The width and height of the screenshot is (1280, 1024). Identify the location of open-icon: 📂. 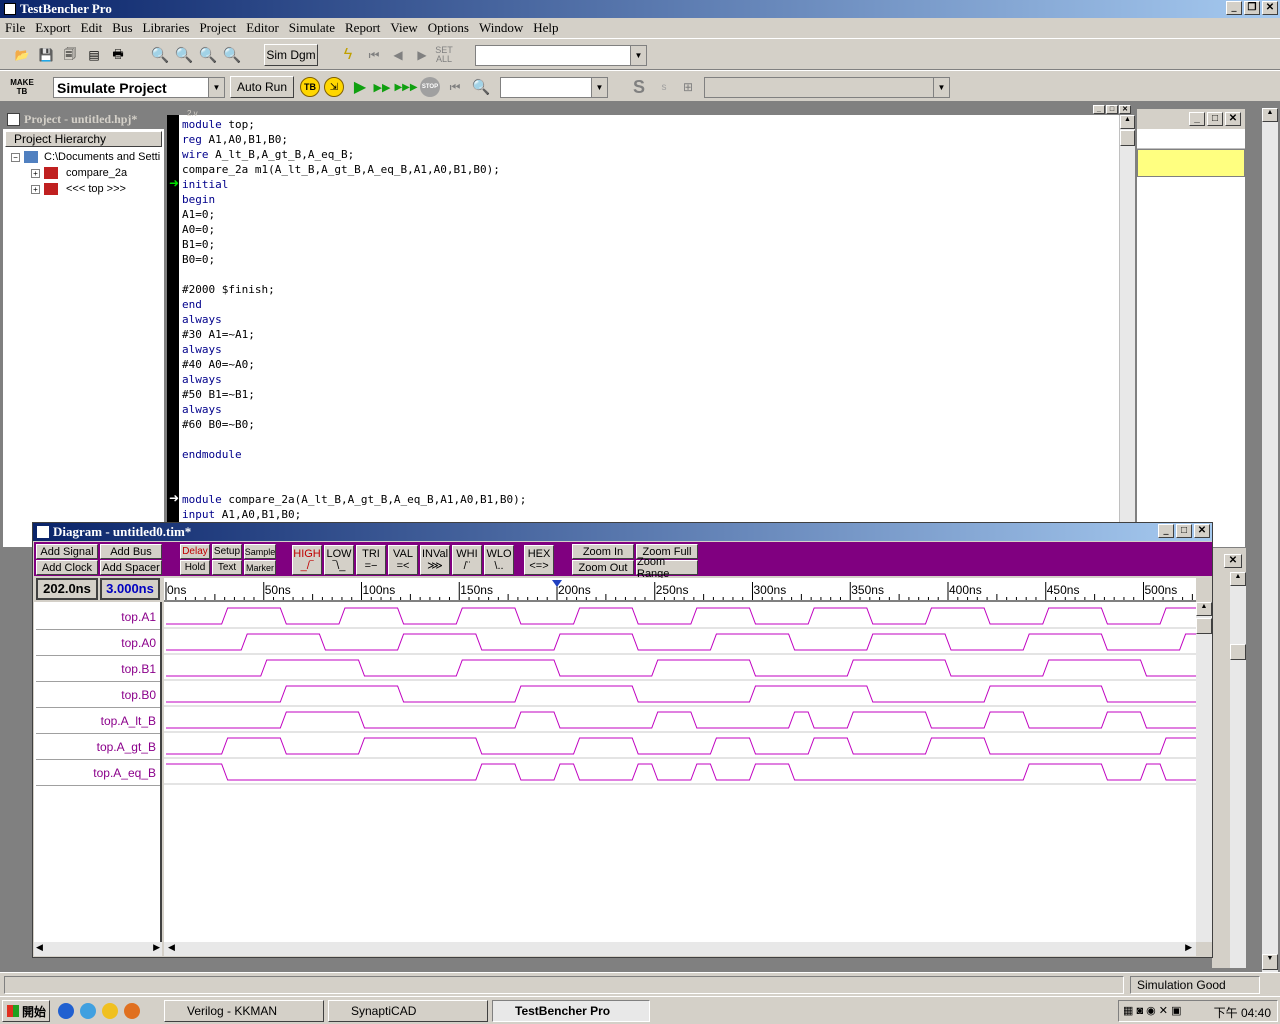
(22, 55).